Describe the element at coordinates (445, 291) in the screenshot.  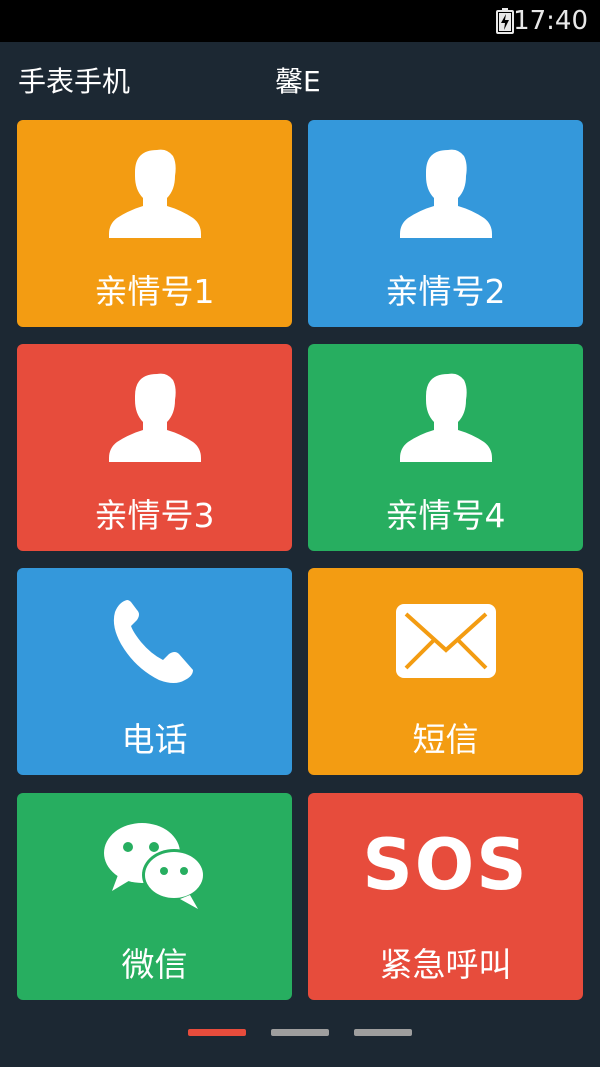
I see `tile-label: 亲情号2` at that location.